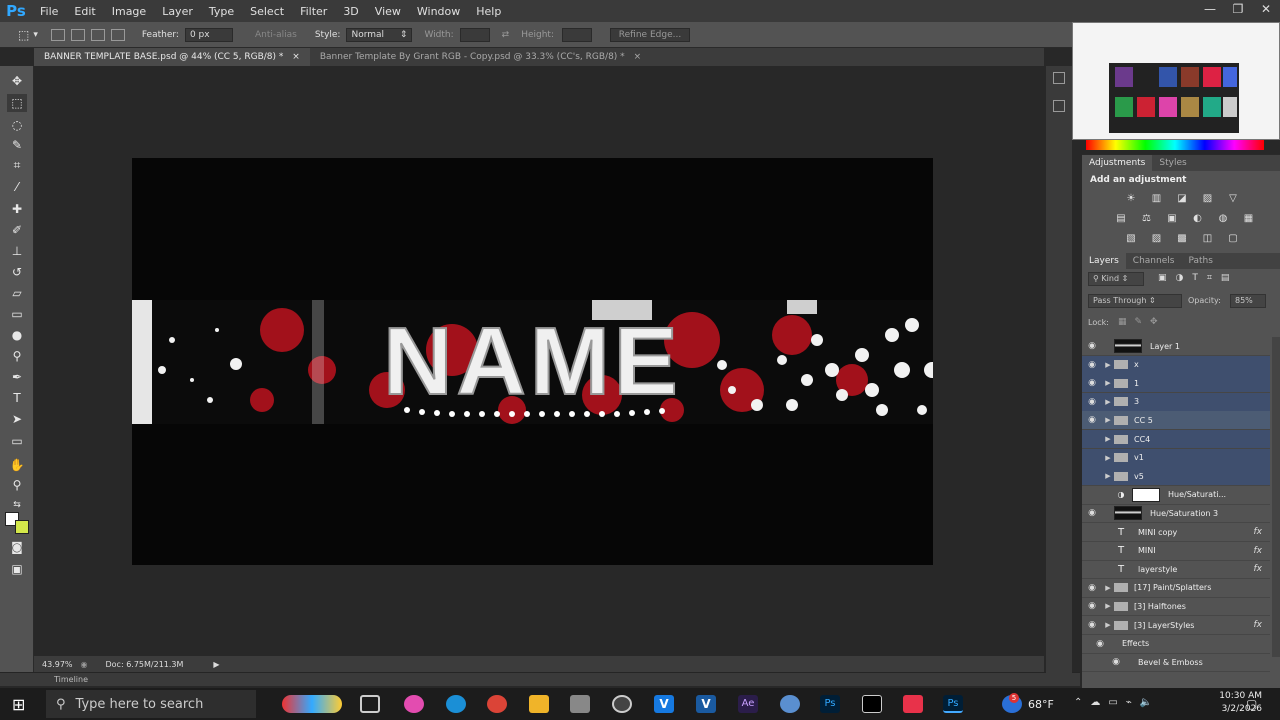 The height and width of the screenshot is (720, 1280). What do you see at coordinates (97, 34) in the screenshot?
I see `subtract-selection-icon` at bounding box center [97, 34].